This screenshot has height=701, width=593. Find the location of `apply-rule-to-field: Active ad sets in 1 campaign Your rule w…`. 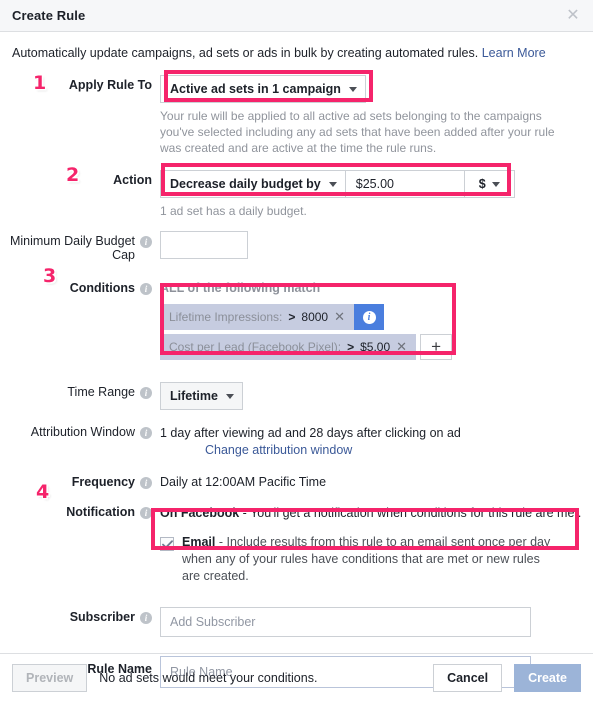

apply-rule-to-field: Active ad sets in 1 campaign Your rule w… is located at coordinates (376, 115).